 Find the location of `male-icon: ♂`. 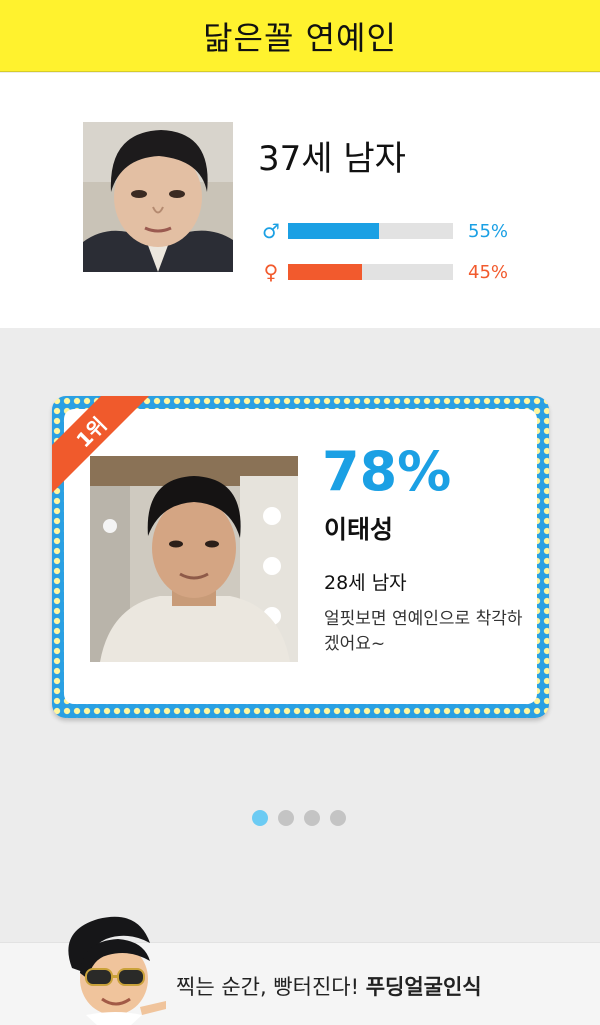

male-icon: ♂ is located at coordinates (271, 231).